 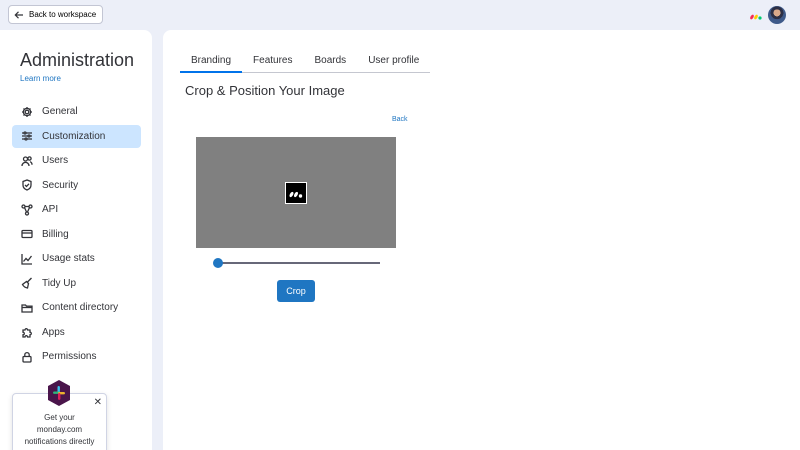 What do you see at coordinates (27, 333) in the screenshot?
I see `puzzle-icon` at bounding box center [27, 333].